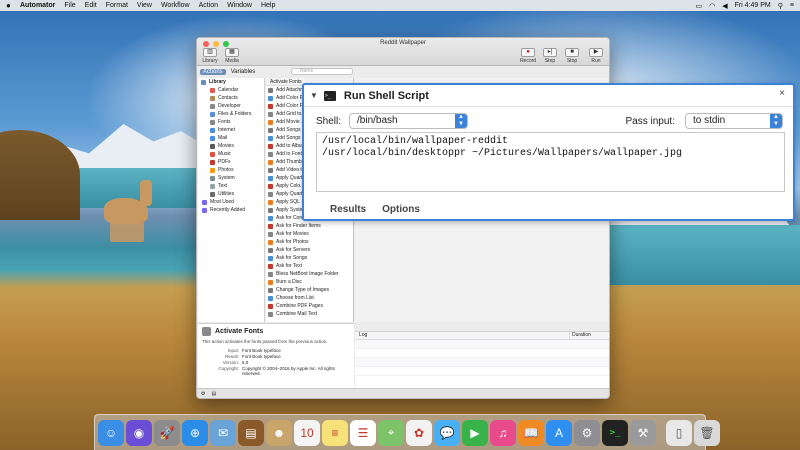 The width and height of the screenshot is (800, 450). I want to click on menu-view: View, so click(144, 5).